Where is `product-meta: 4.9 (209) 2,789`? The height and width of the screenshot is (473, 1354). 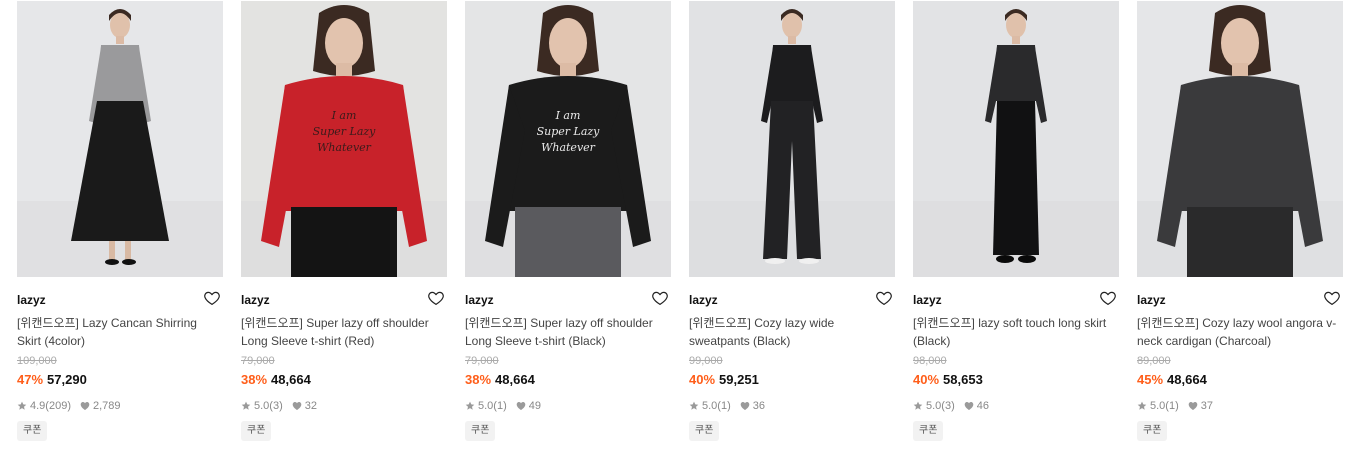
product-meta: 4.9 (209) 2,789 is located at coordinates (120, 406).